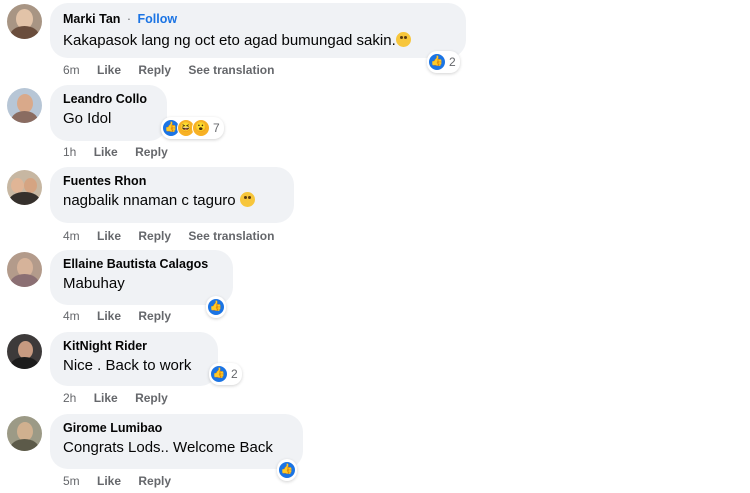 Image resolution: width=750 pixels, height=493 pixels. Describe the element at coordinates (124, 316) in the screenshot. I see `comment-actions: 4m Like Reply` at that location.